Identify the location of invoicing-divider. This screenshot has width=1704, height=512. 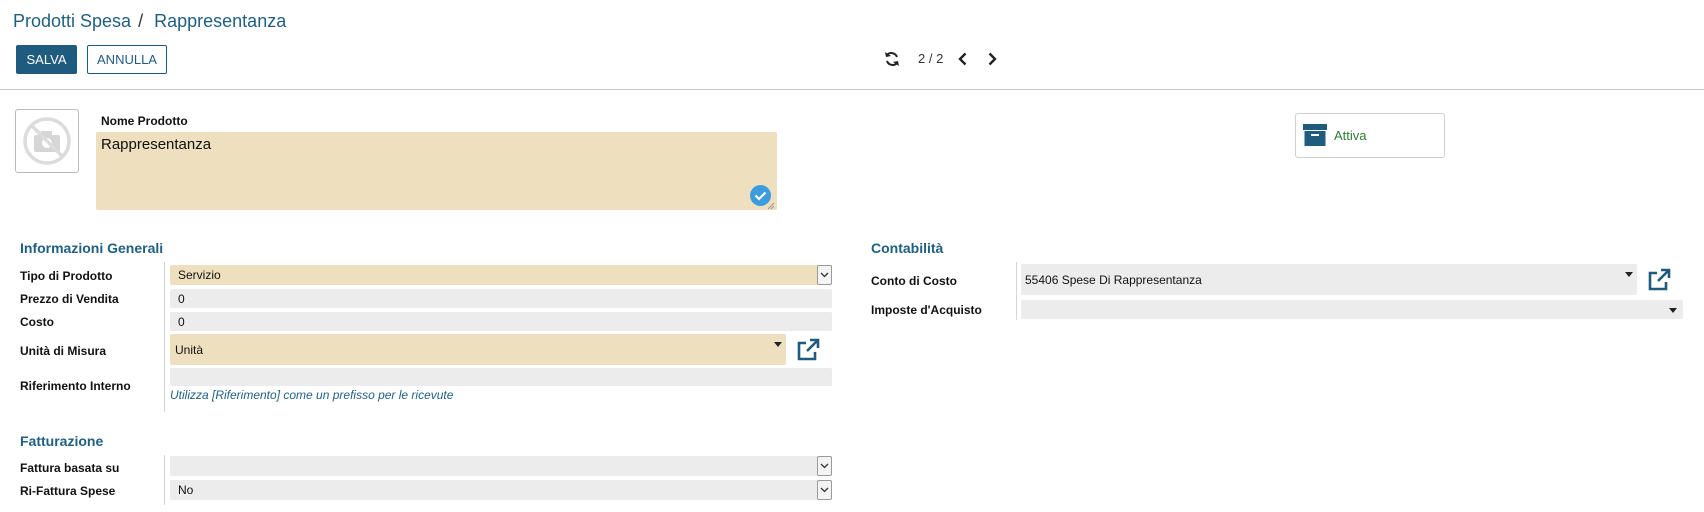
(164, 480).